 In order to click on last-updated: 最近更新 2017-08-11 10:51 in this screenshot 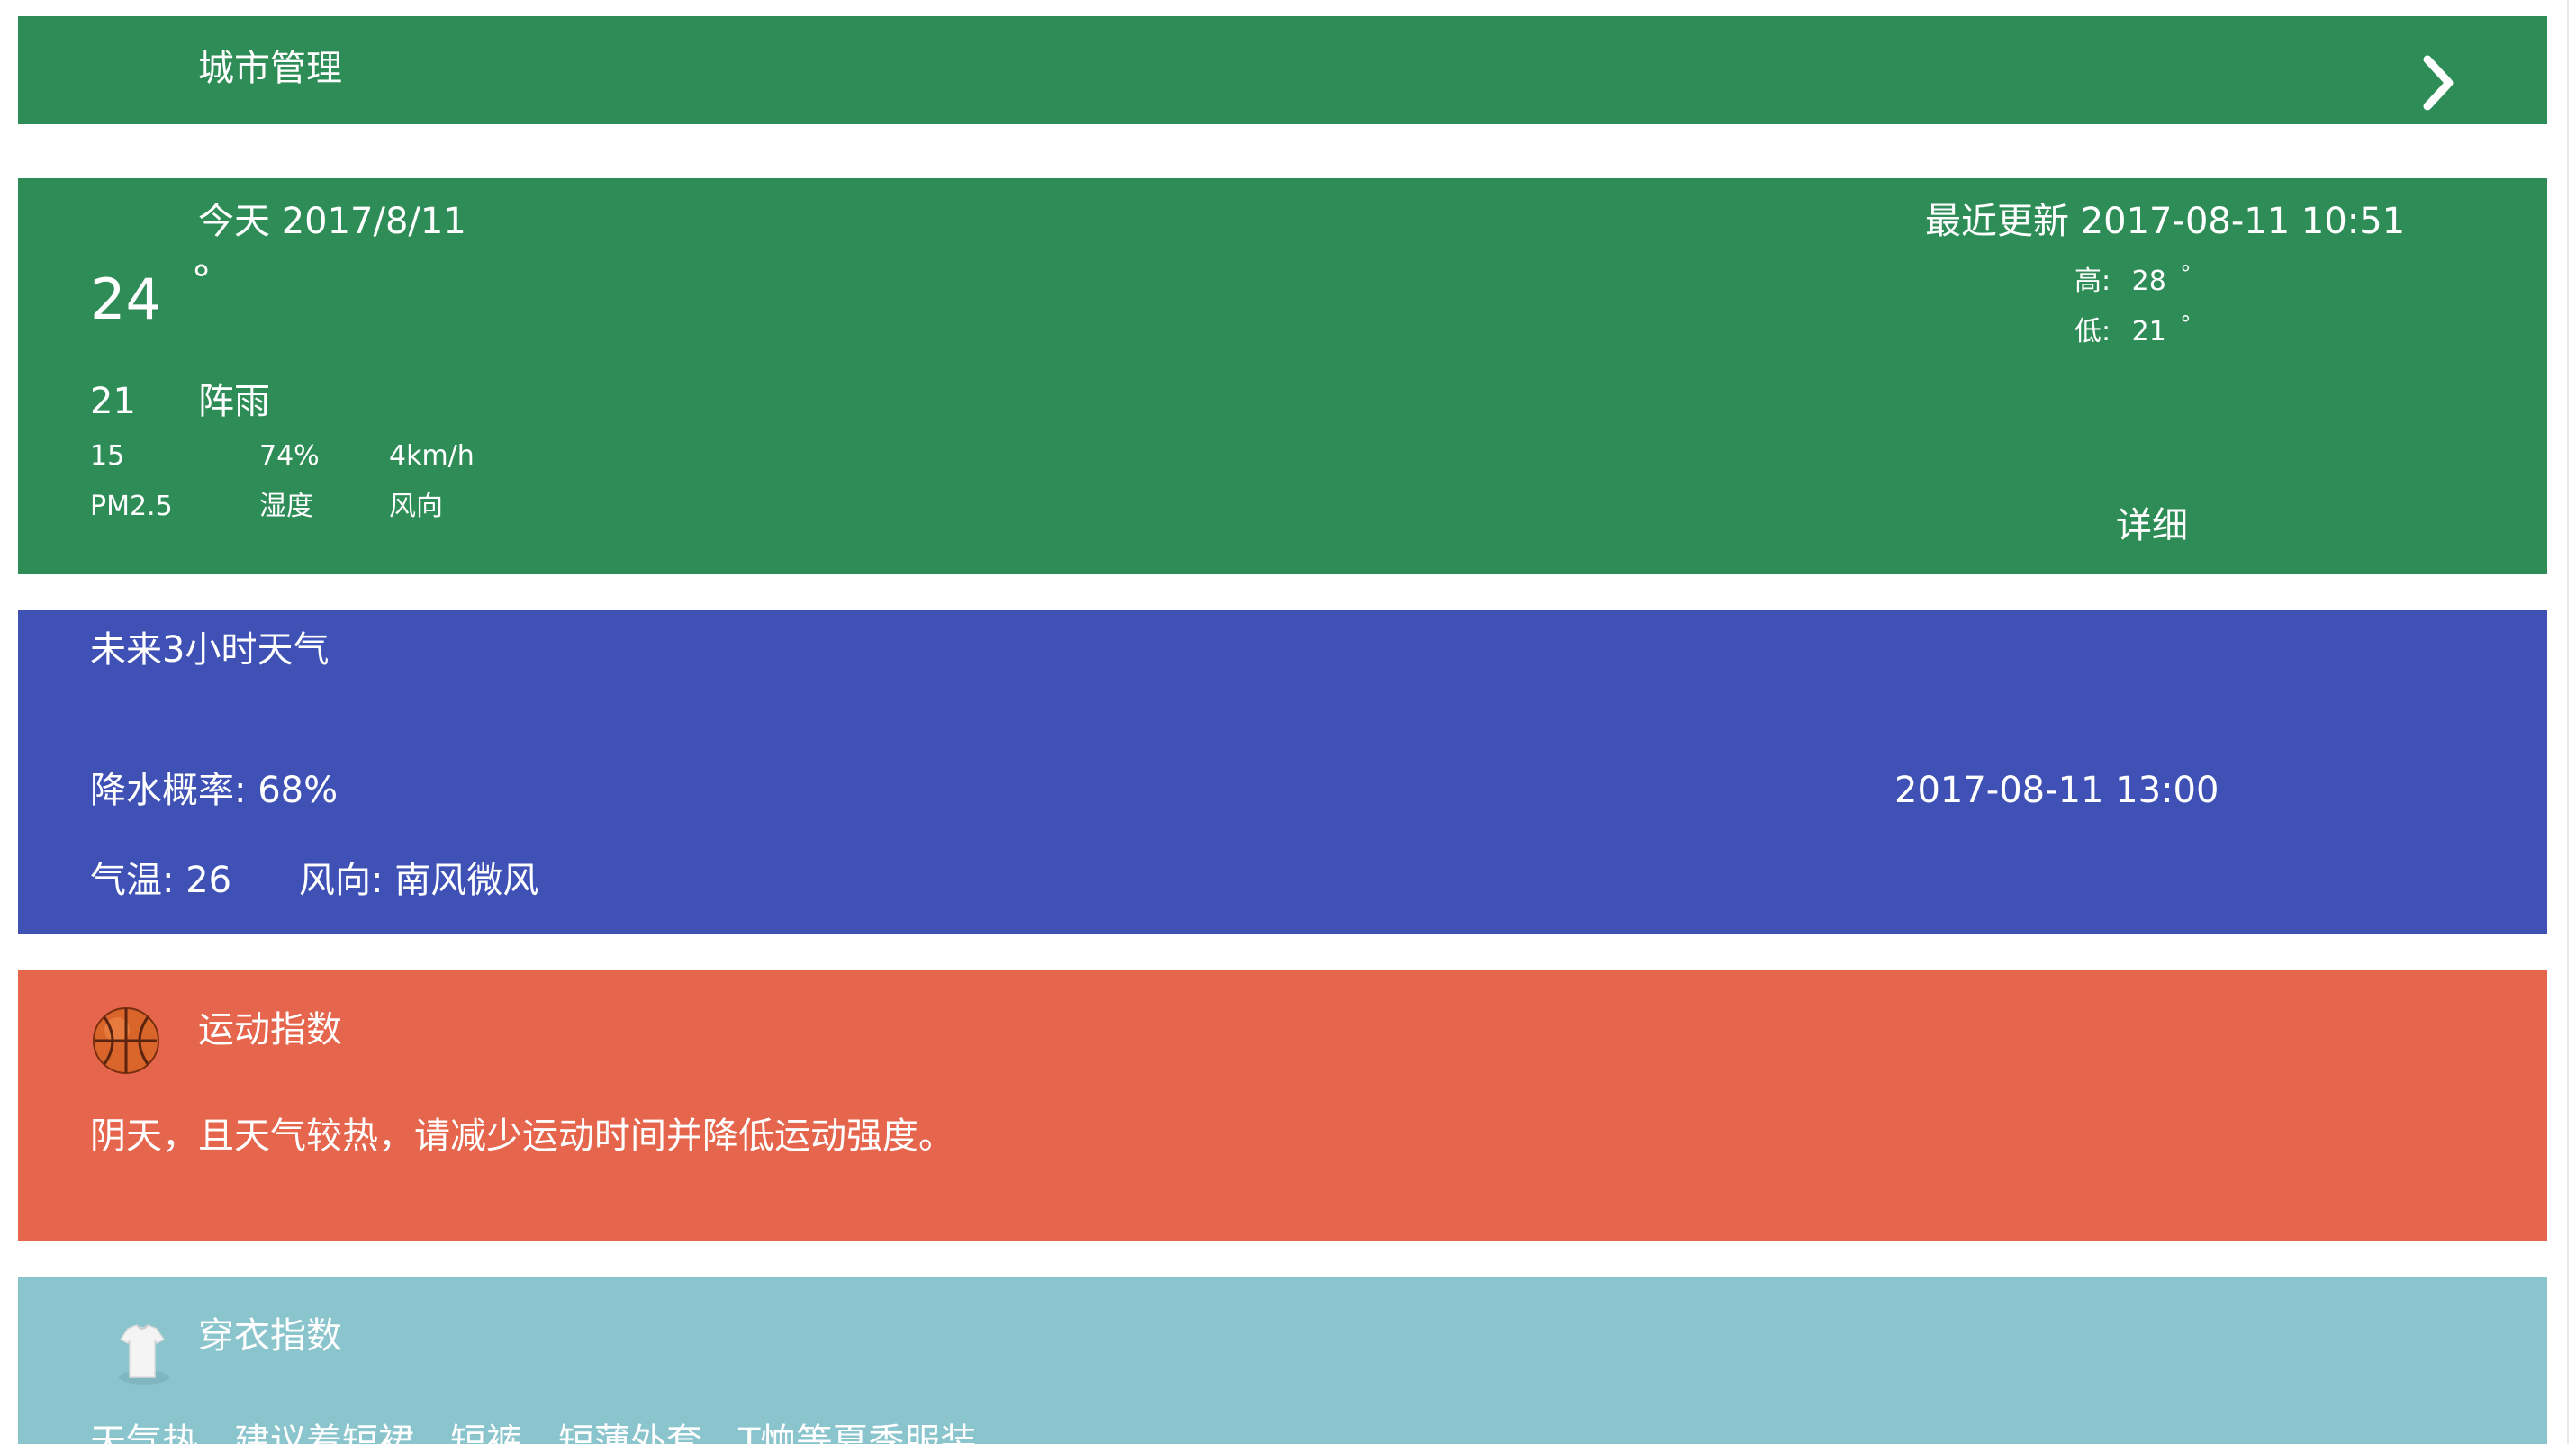, I will do `click(2165, 221)`.